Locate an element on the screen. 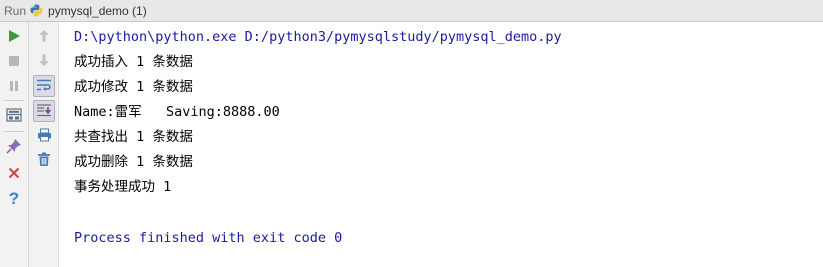 The image size is (823, 267). layout-icon is located at coordinates (14, 116).